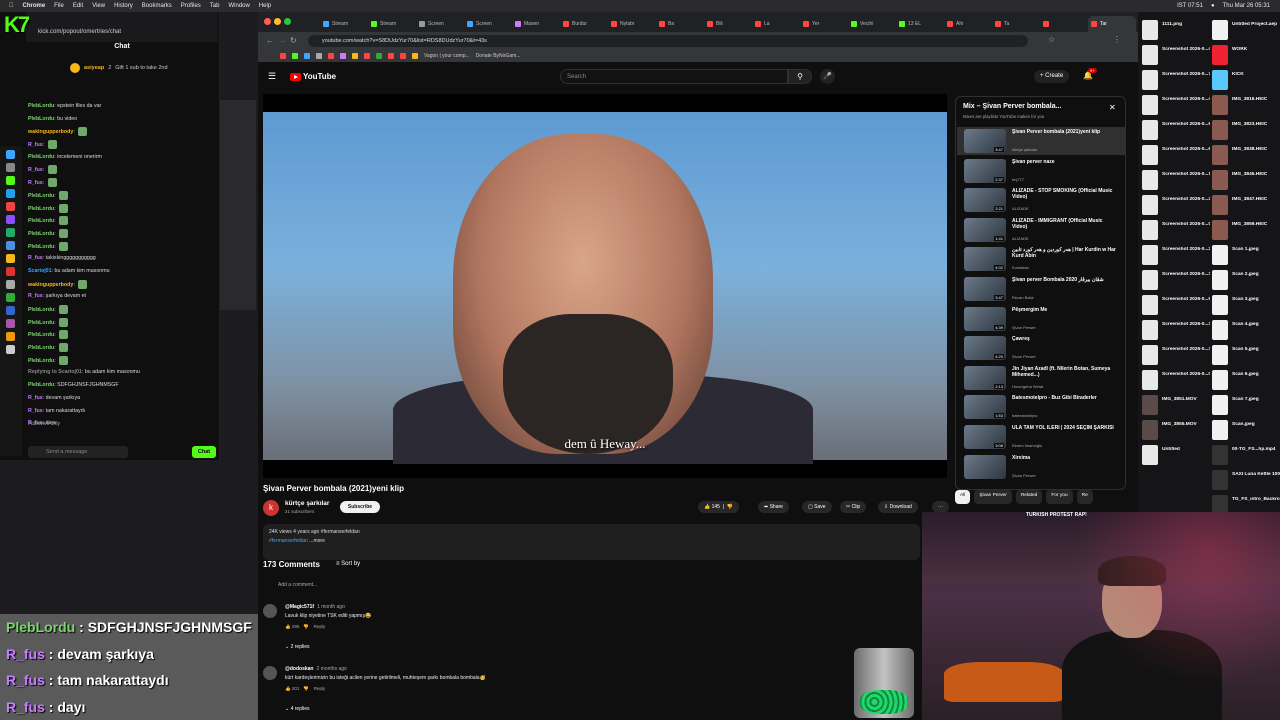  I want to click on maximize-window-button, so click(287, 21).